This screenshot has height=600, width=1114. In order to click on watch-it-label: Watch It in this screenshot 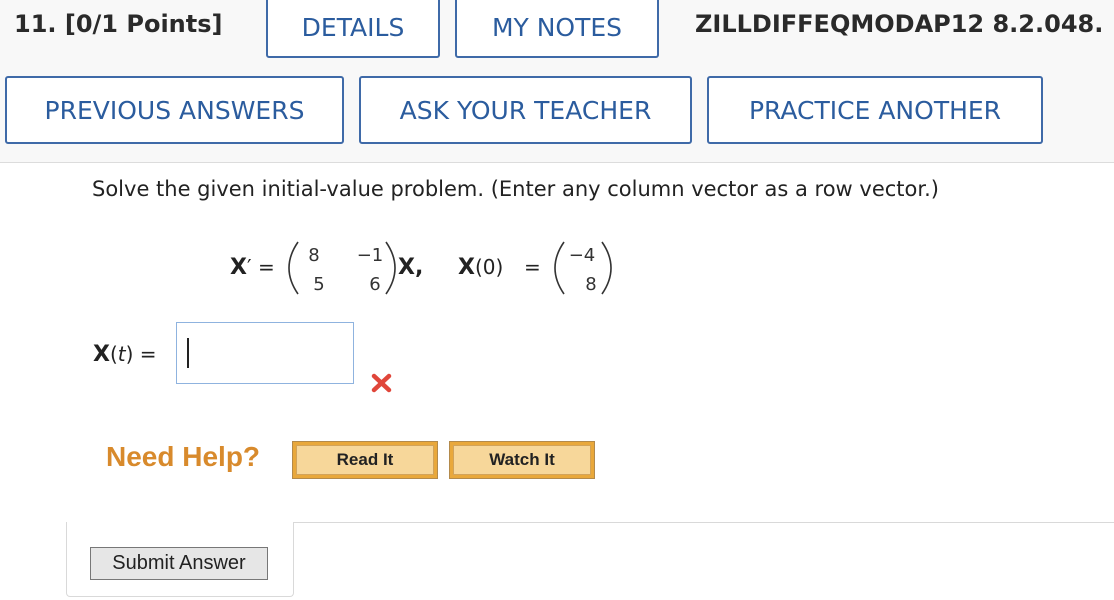, I will do `click(522, 460)`.